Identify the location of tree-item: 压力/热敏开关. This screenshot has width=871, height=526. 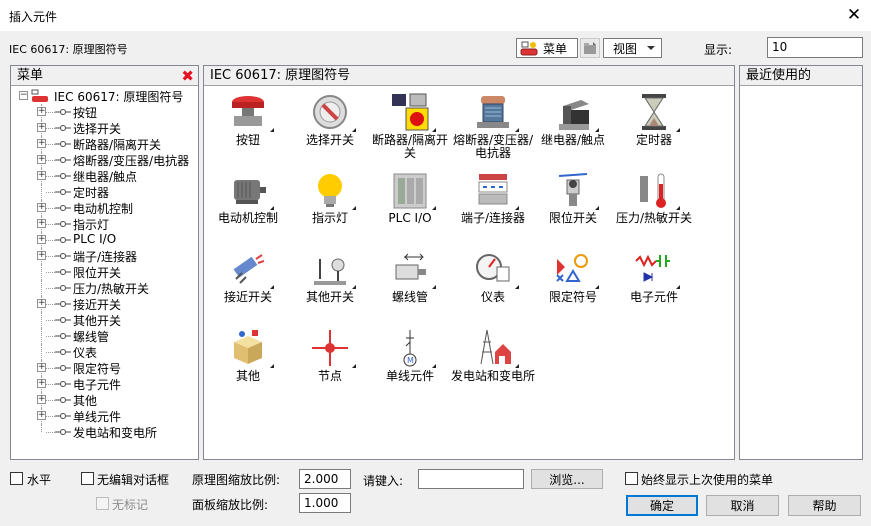
(104, 288).